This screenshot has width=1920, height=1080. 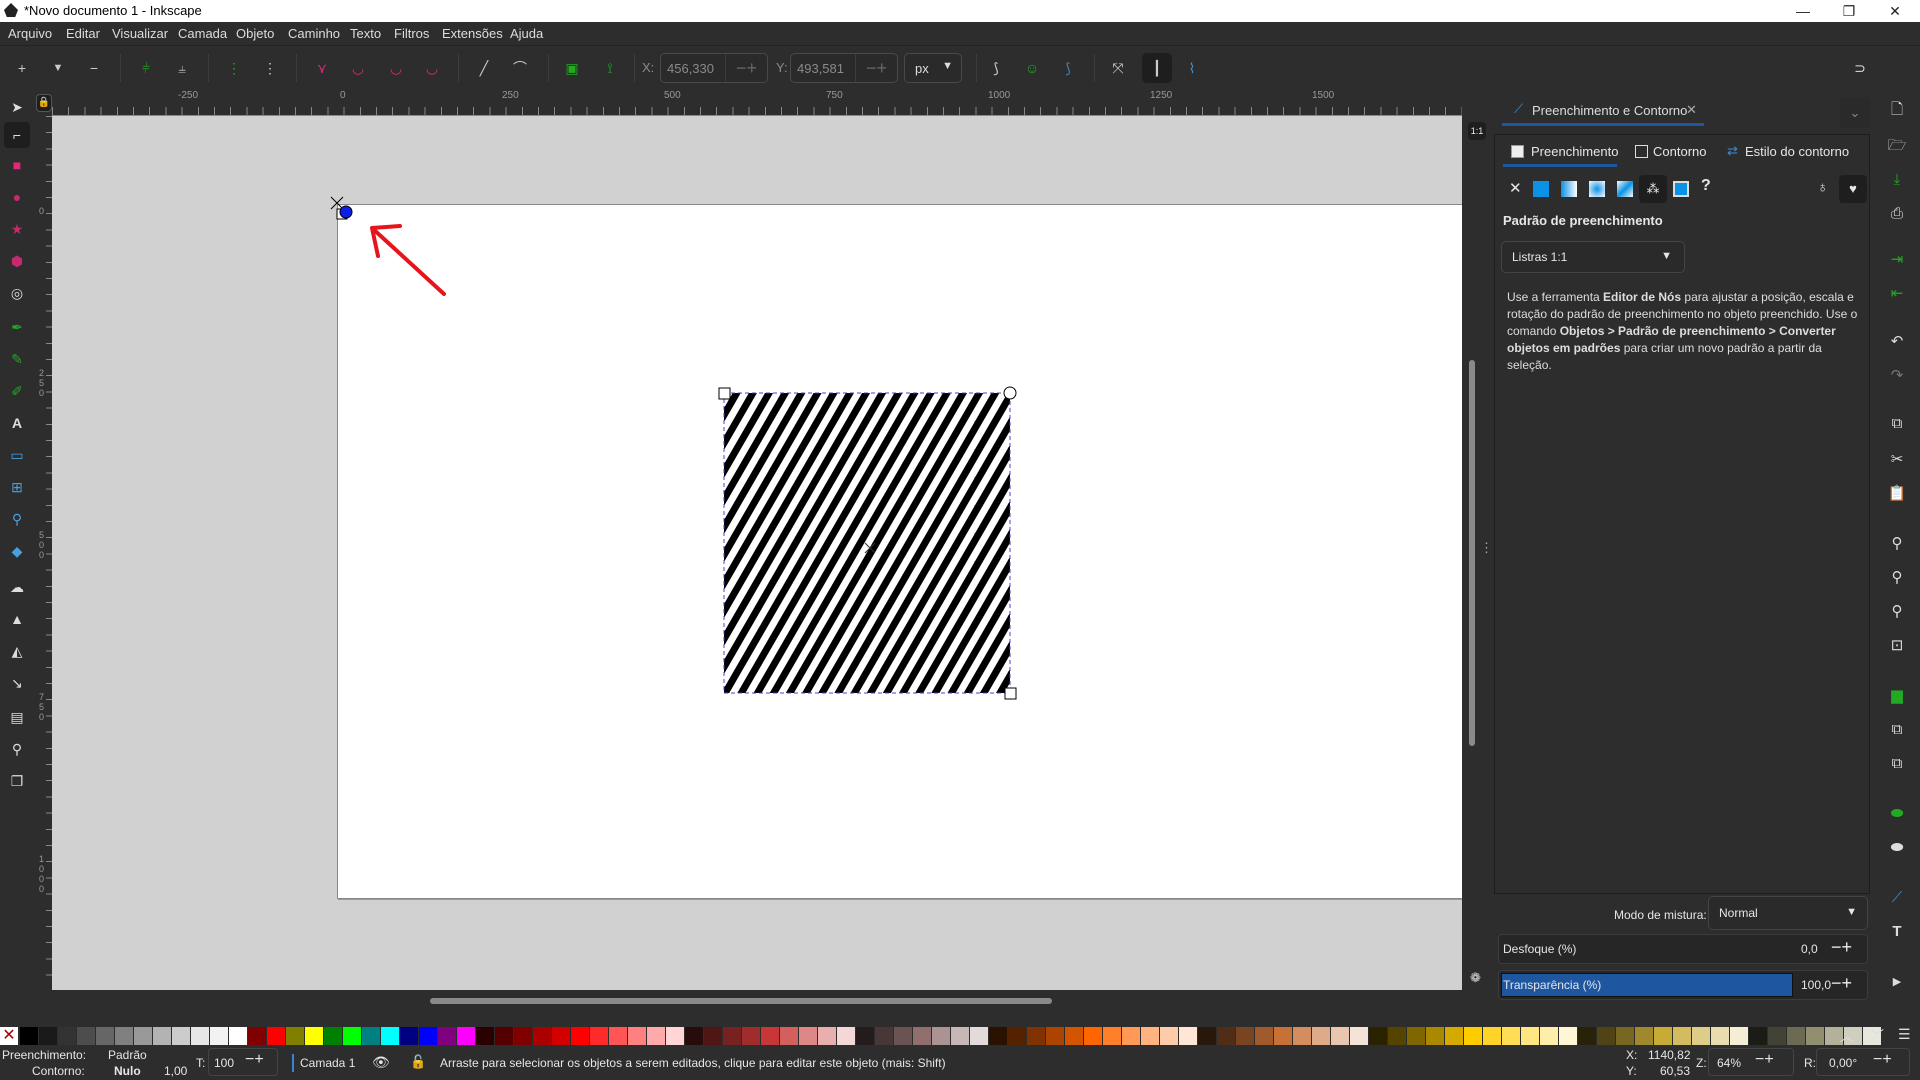 I want to click on ungroup-icon: ⬬, so click(x=1897, y=848).